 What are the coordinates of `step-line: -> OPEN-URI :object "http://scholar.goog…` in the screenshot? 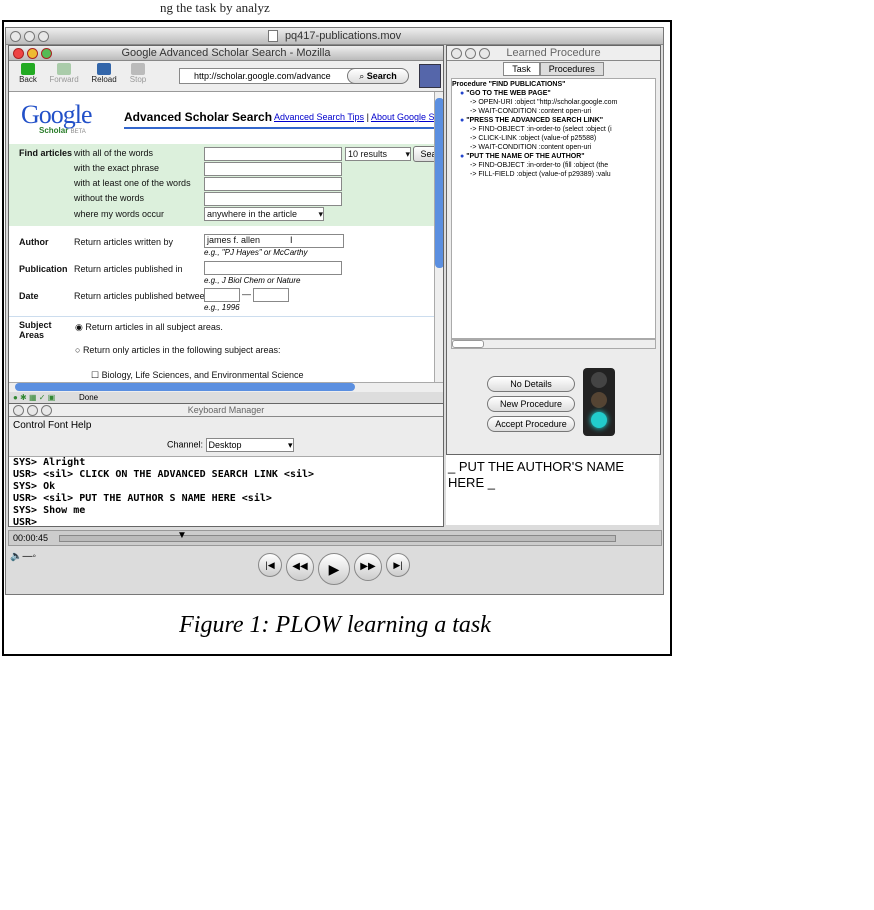 It's located at (544, 102).